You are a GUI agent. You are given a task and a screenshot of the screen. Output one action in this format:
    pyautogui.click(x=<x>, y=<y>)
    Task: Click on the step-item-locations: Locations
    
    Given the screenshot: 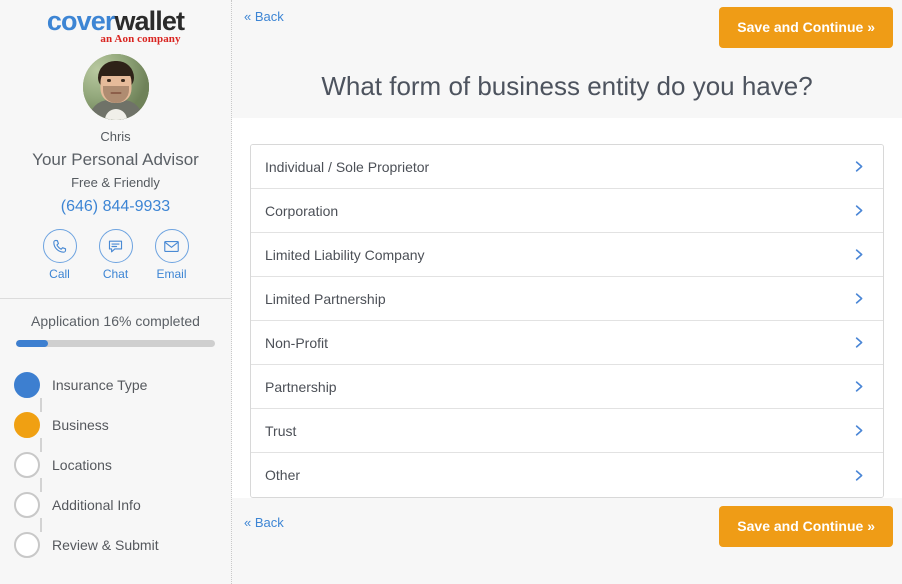 What is the action you would take?
    pyautogui.click(x=122, y=468)
    